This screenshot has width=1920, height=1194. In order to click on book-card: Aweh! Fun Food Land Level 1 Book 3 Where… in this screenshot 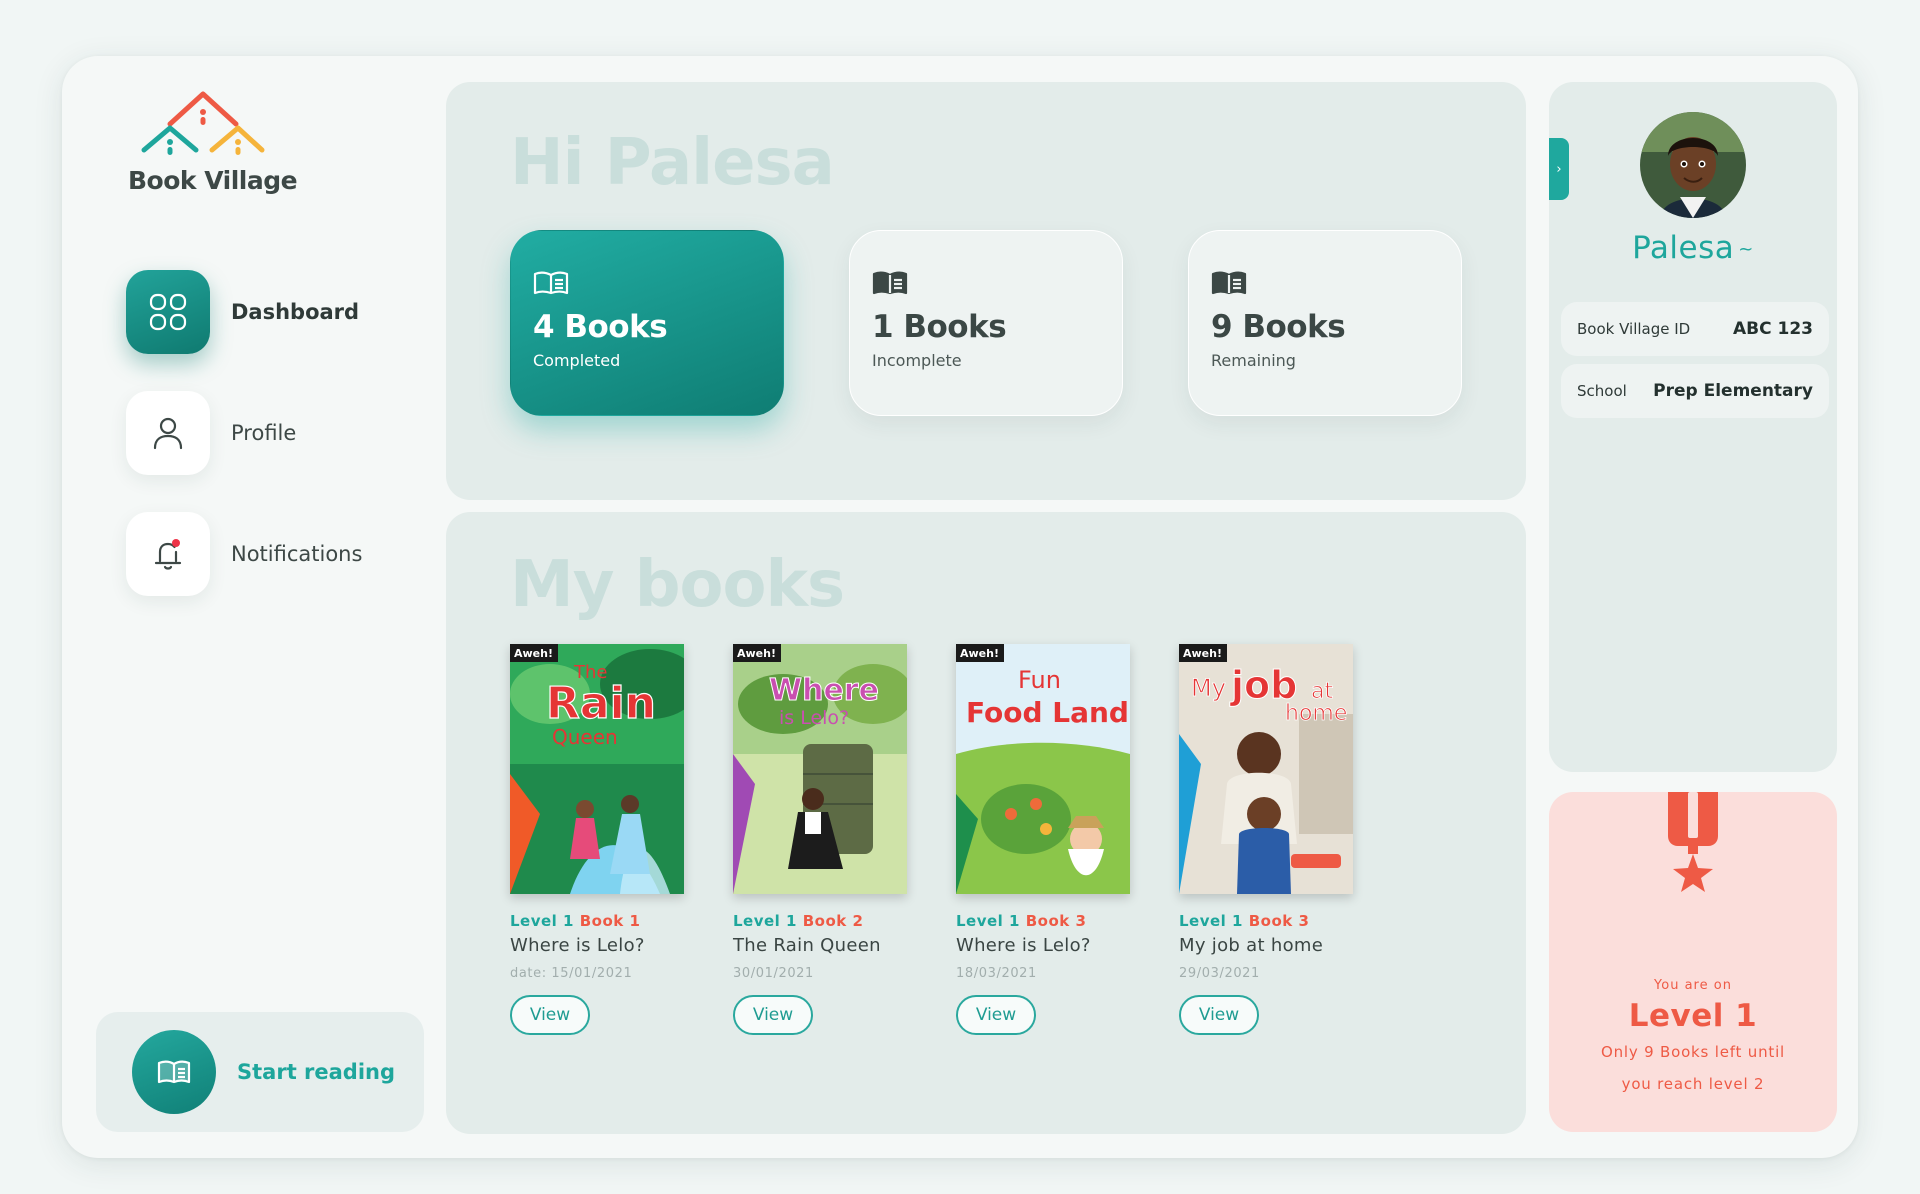, I will do `click(1046, 839)`.